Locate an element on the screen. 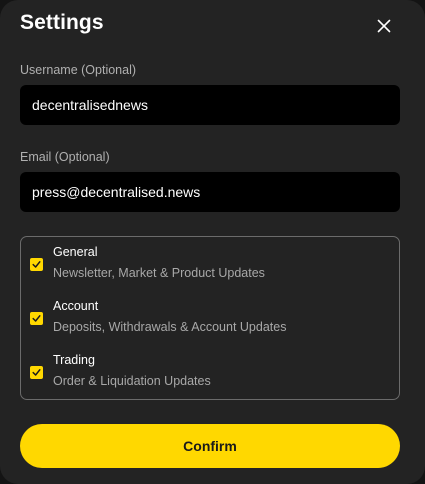 This screenshot has width=425, height=484. preference-description: Newsletter, Market & Product Updates is located at coordinates (159, 273).